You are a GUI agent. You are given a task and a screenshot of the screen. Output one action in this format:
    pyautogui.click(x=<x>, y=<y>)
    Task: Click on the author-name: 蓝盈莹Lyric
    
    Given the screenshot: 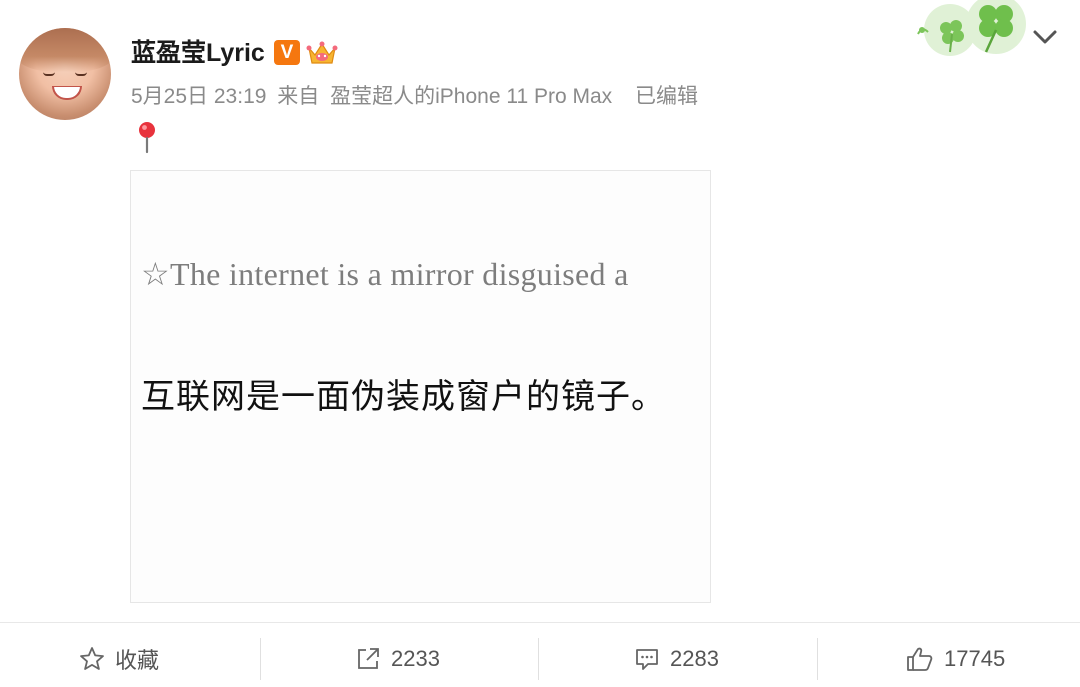 What is the action you would take?
    pyautogui.click(x=198, y=53)
    